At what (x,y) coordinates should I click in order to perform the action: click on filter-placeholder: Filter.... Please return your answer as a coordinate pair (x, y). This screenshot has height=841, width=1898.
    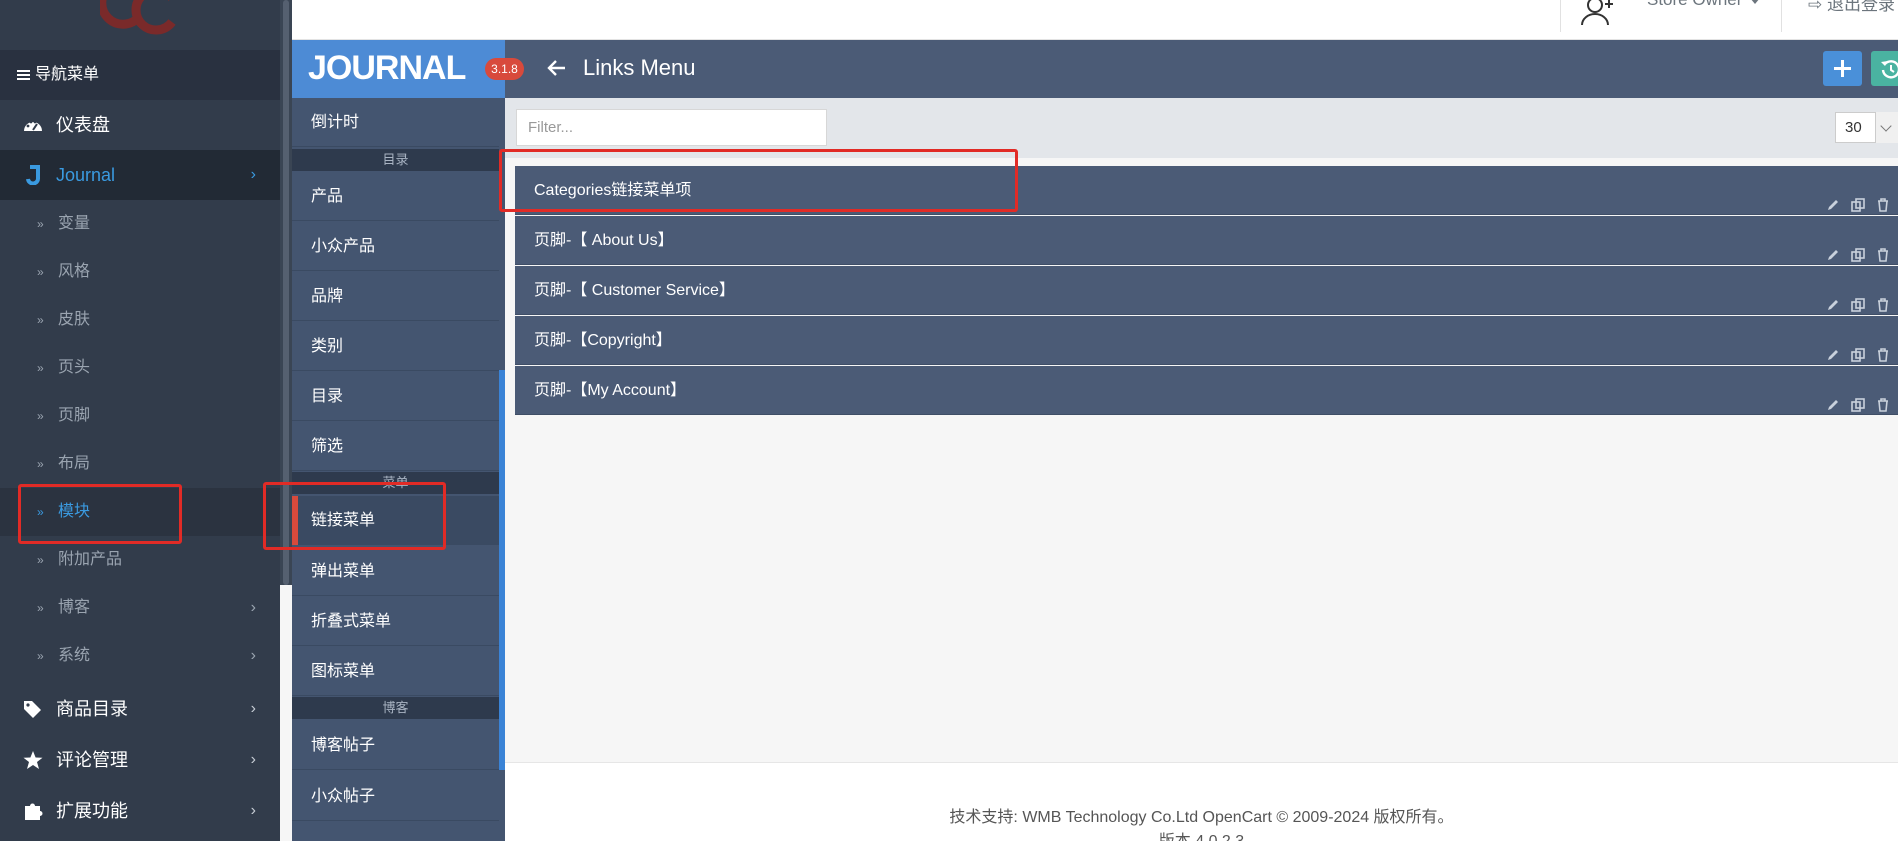
    Looking at the image, I should click on (551, 127).